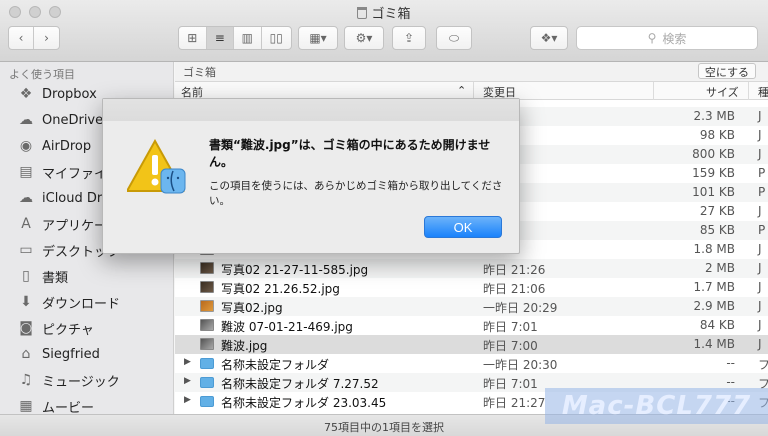 The height and width of the screenshot is (436, 768). What do you see at coordinates (719, 268) in the screenshot?
I see `file-size: 2 MB` at bounding box center [719, 268].